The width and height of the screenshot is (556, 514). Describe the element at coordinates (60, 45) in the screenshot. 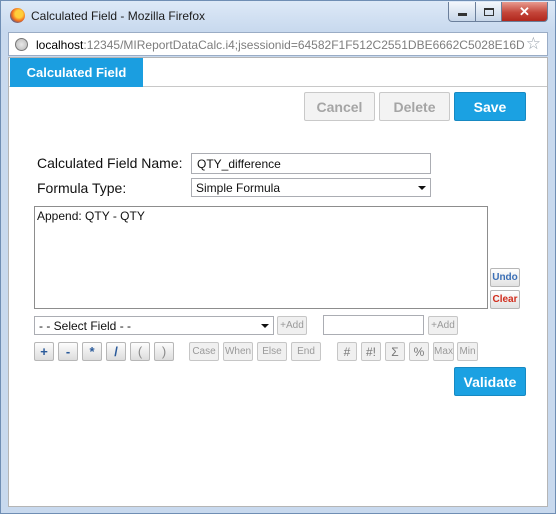

I see `url-host: localhost` at that location.